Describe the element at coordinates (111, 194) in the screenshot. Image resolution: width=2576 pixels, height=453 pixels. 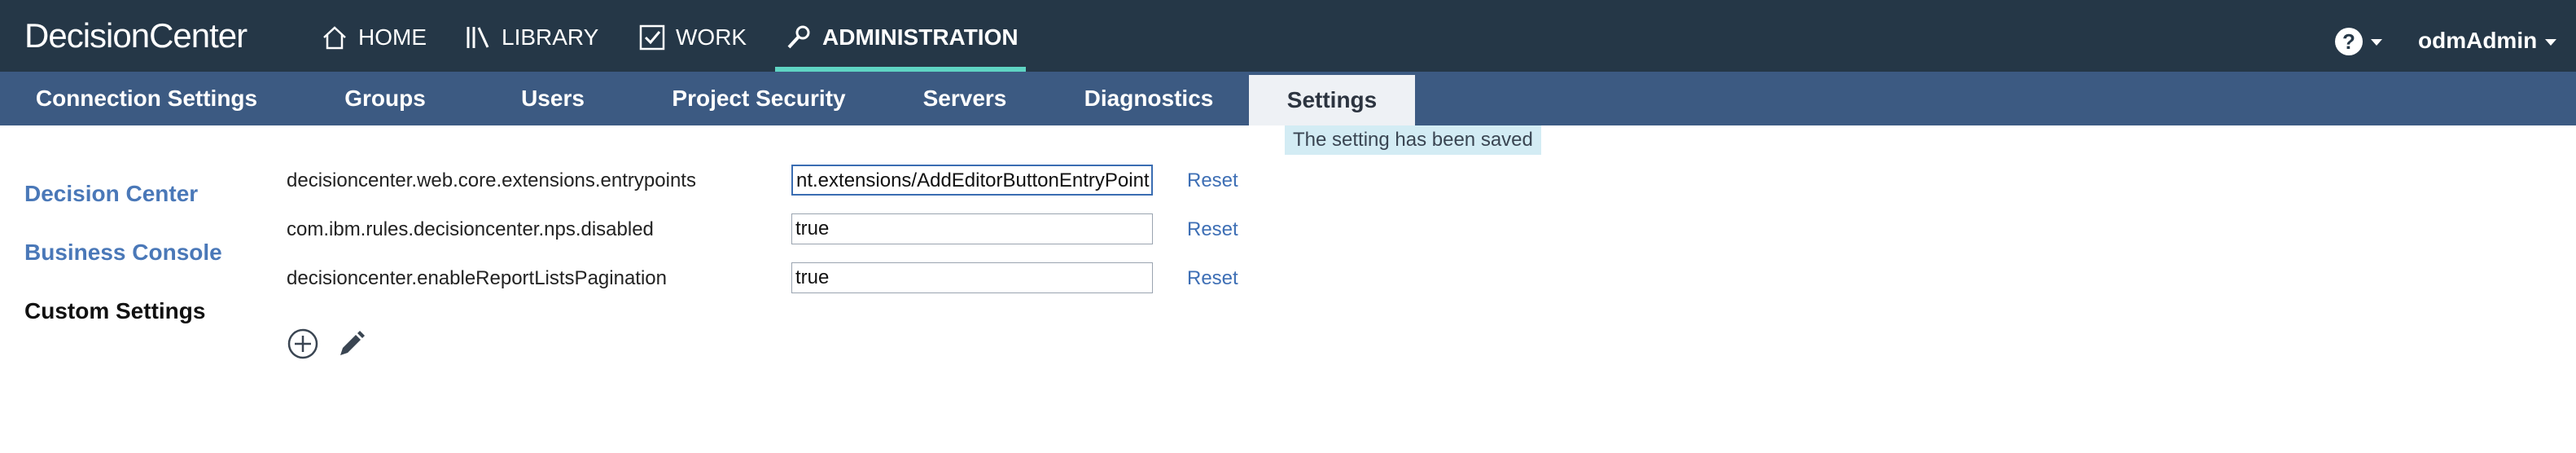
I see `sidebar-item-decision-center: Decision Center` at that location.